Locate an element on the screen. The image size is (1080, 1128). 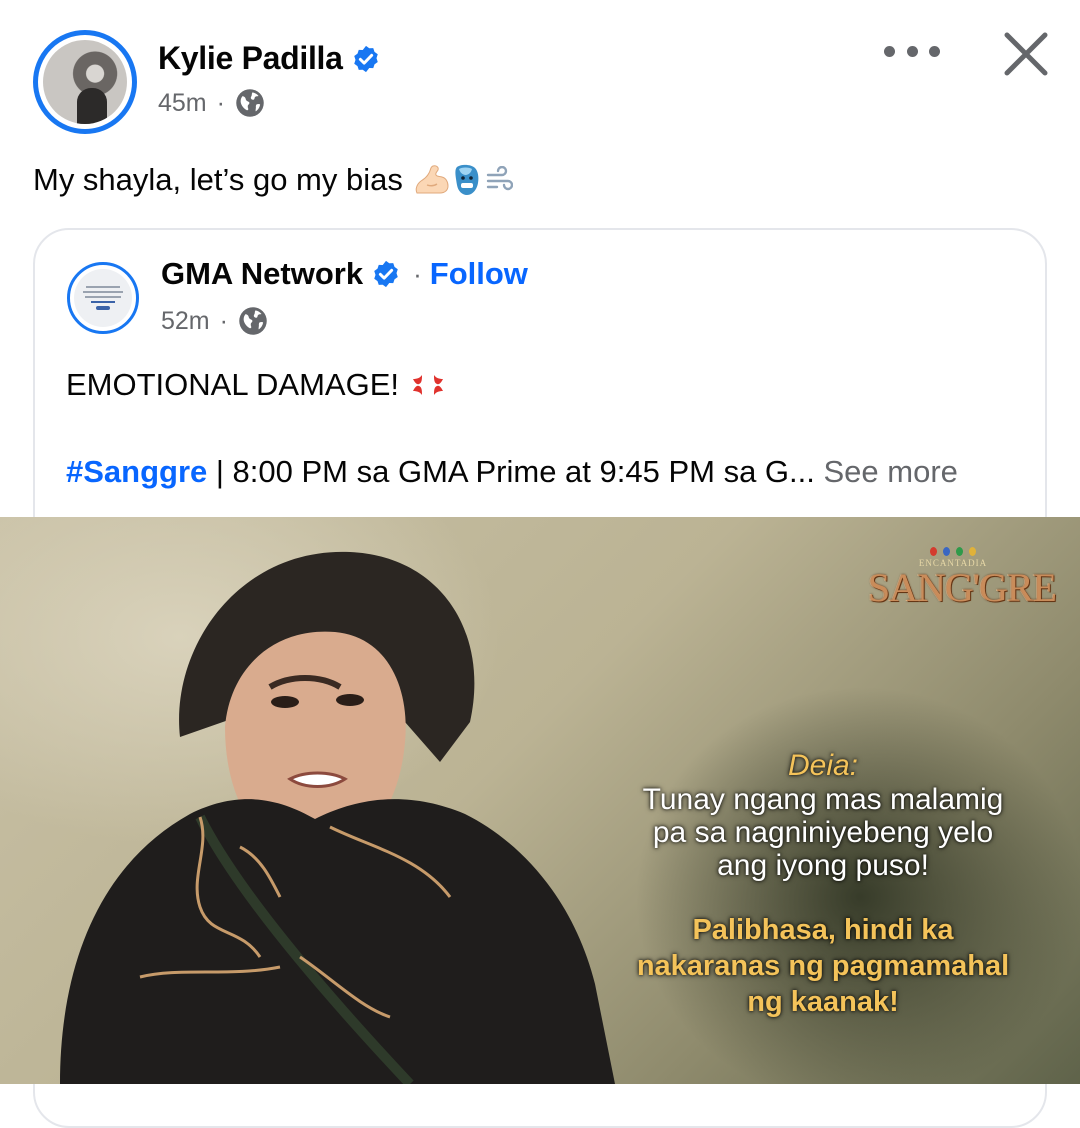
subtitle-line: ang iyong puso! is located at coordinates (823, 865).